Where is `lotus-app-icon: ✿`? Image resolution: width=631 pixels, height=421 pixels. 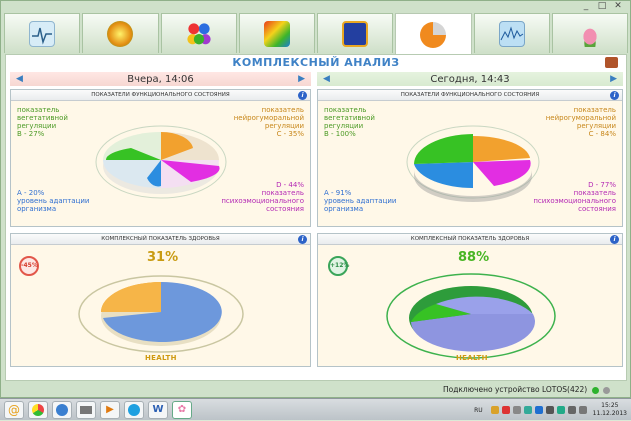 lotus-app-icon: ✿ is located at coordinates (182, 409).